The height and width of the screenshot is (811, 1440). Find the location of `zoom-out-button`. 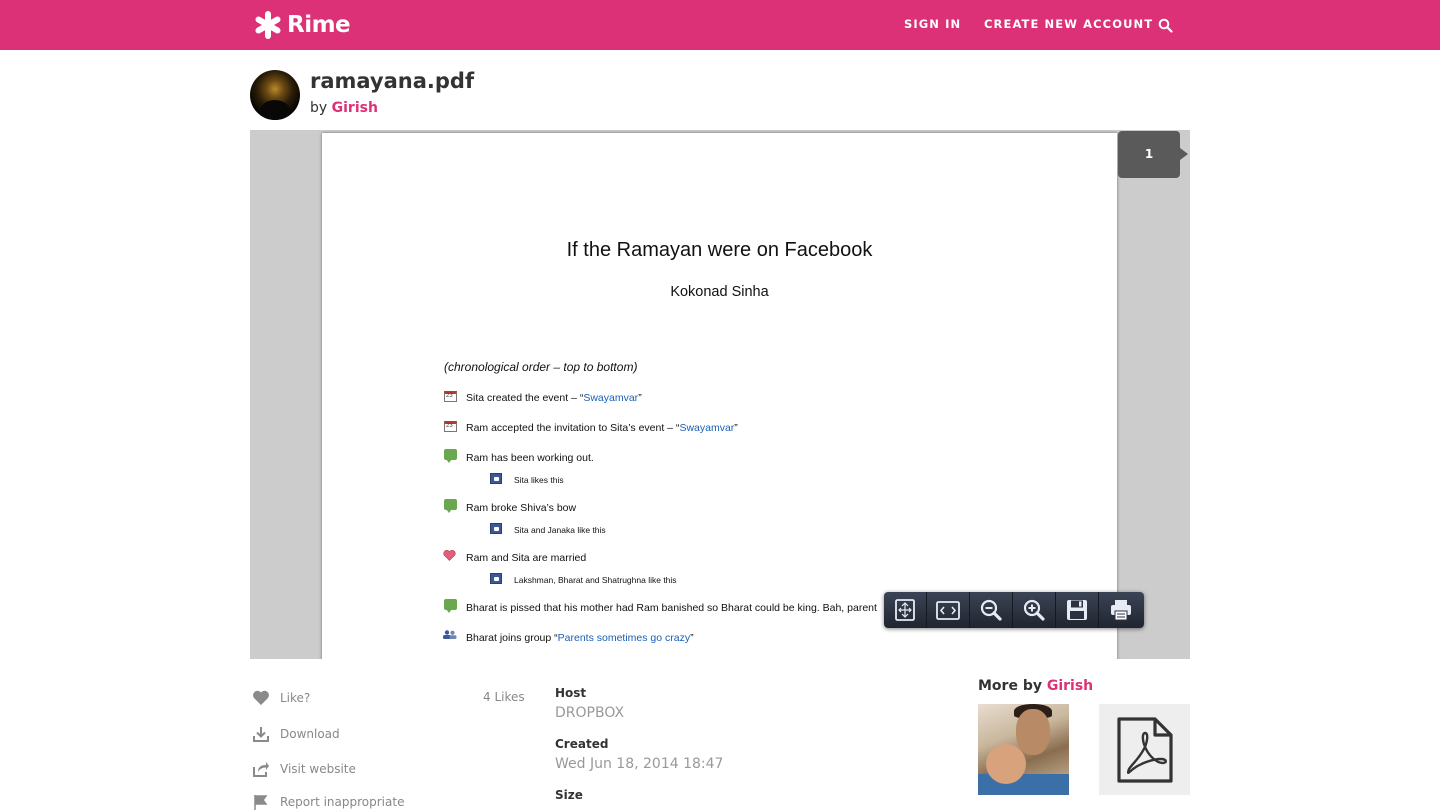

zoom-out-button is located at coordinates (991, 610).